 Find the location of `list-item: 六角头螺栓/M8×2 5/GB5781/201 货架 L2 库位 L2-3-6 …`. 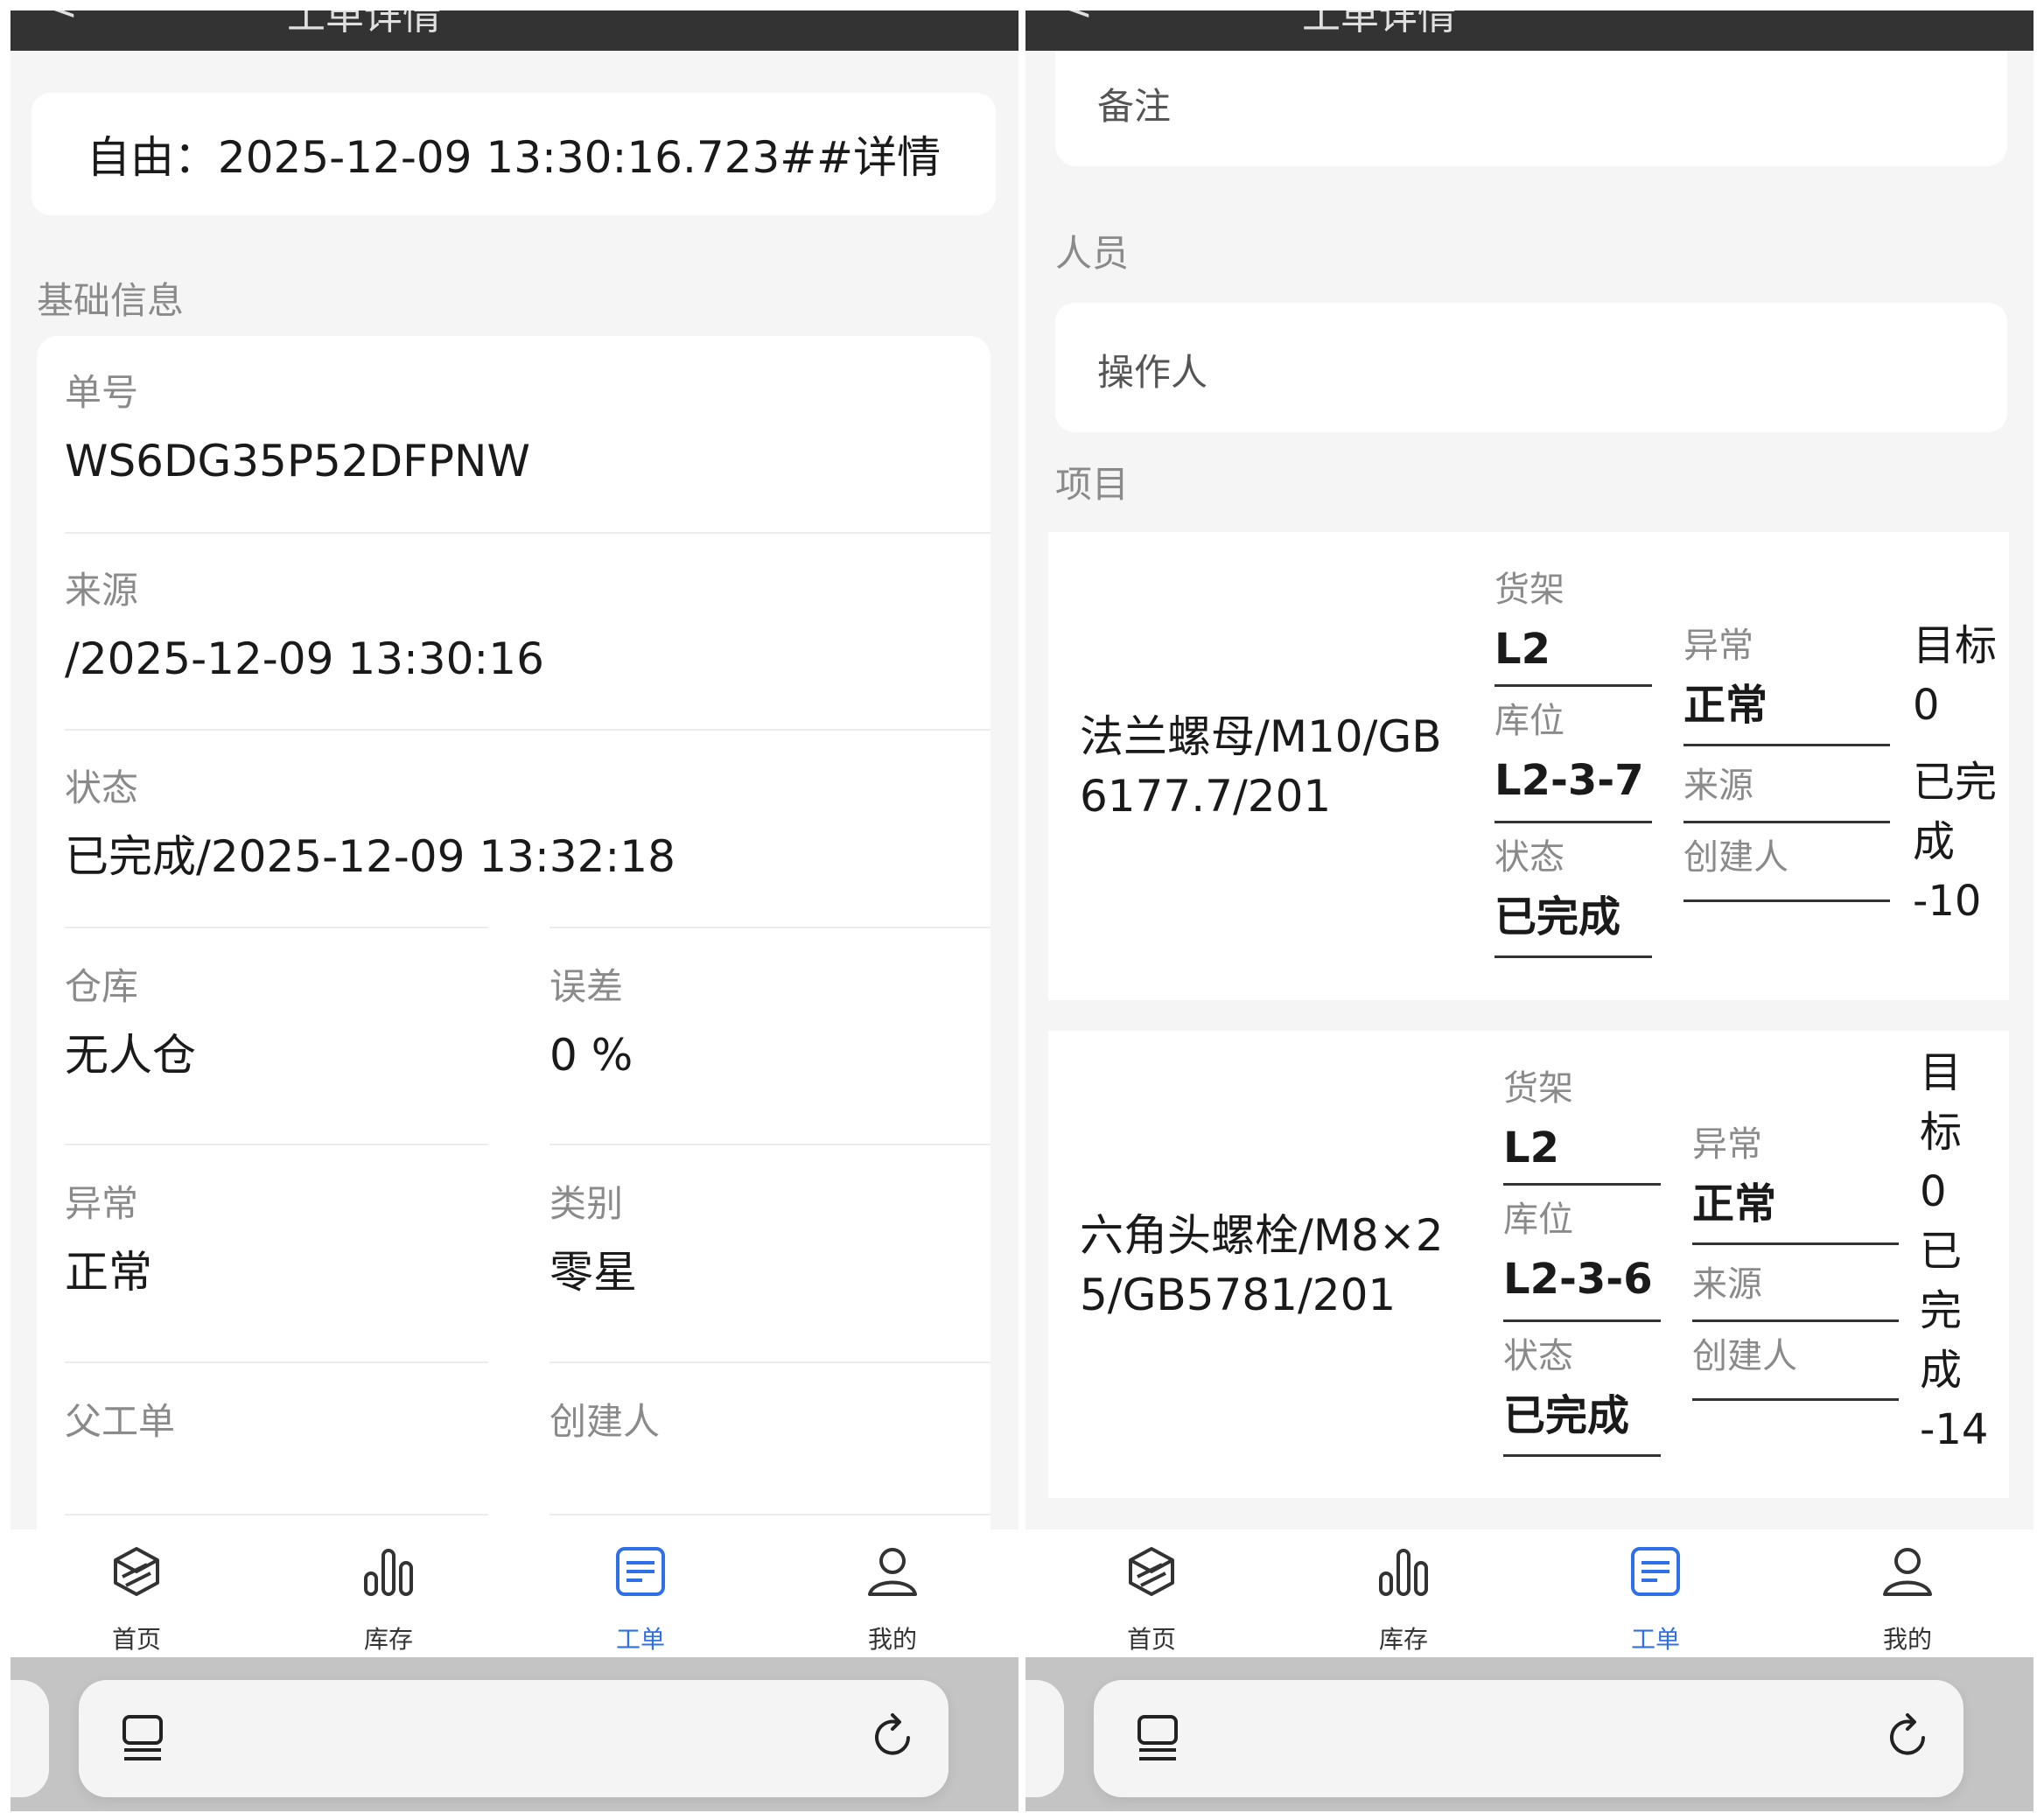

list-item: 六角头螺栓/M8×2 5/GB5781/201 货架 L2 库位 L2-3-6 … is located at coordinates (1528, 1264).